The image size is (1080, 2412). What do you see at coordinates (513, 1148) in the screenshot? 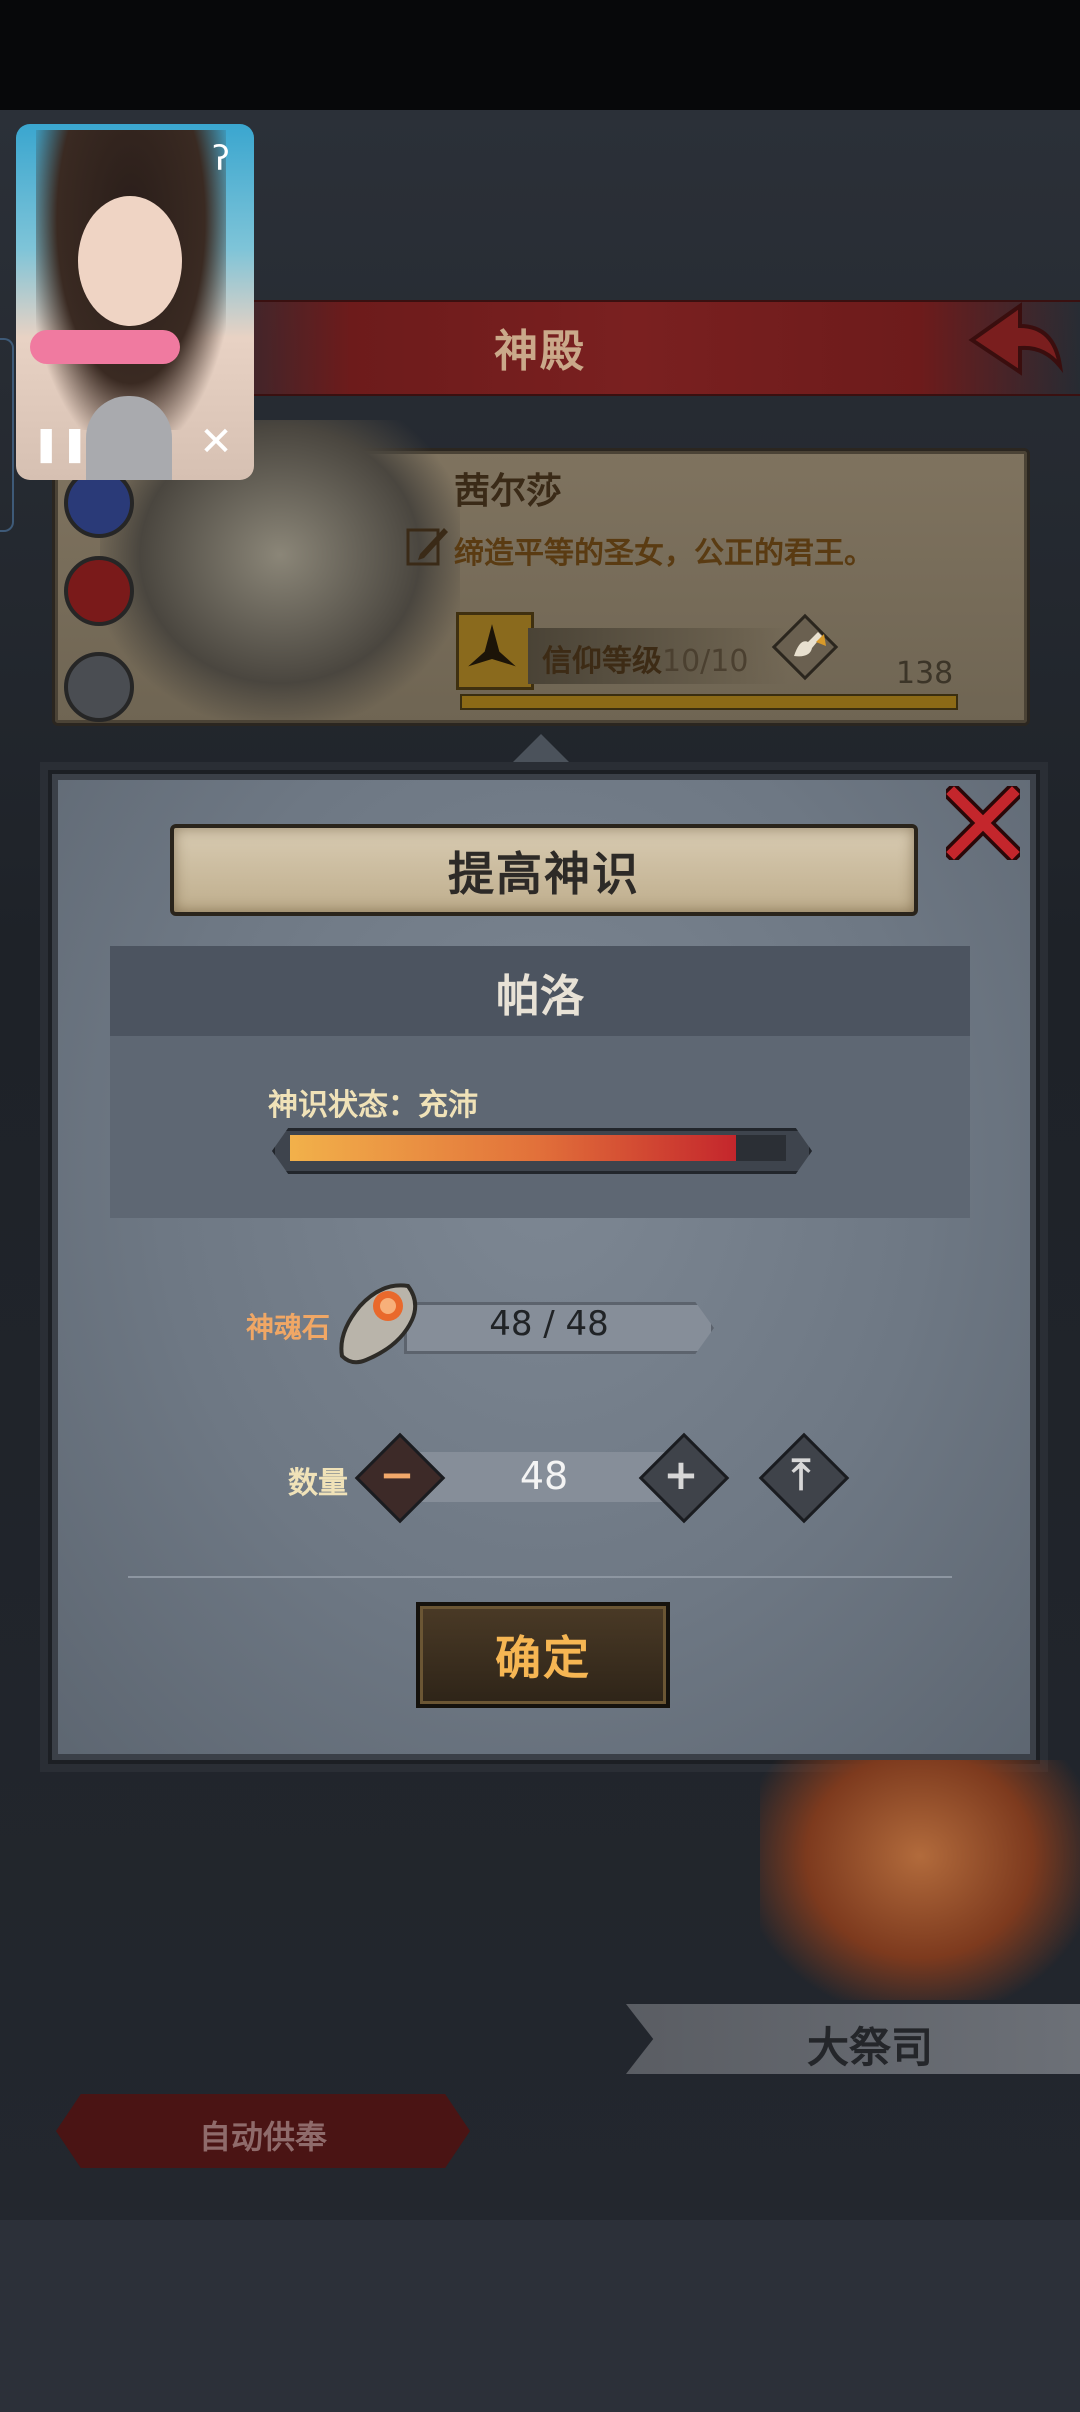
I see `divine-sense-bar-fill` at bounding box center [513, 1148].